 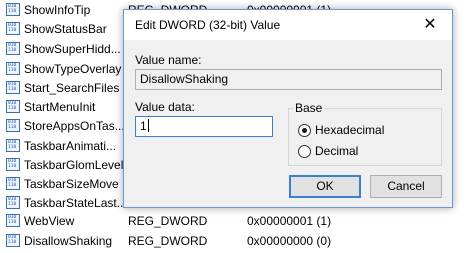 What do you see at coordinates (288, 25) in the screenshot?
I see `dialog-titlebar: Edit DWORD (32-bit) Value ✕` at bounding box center [288, 25].